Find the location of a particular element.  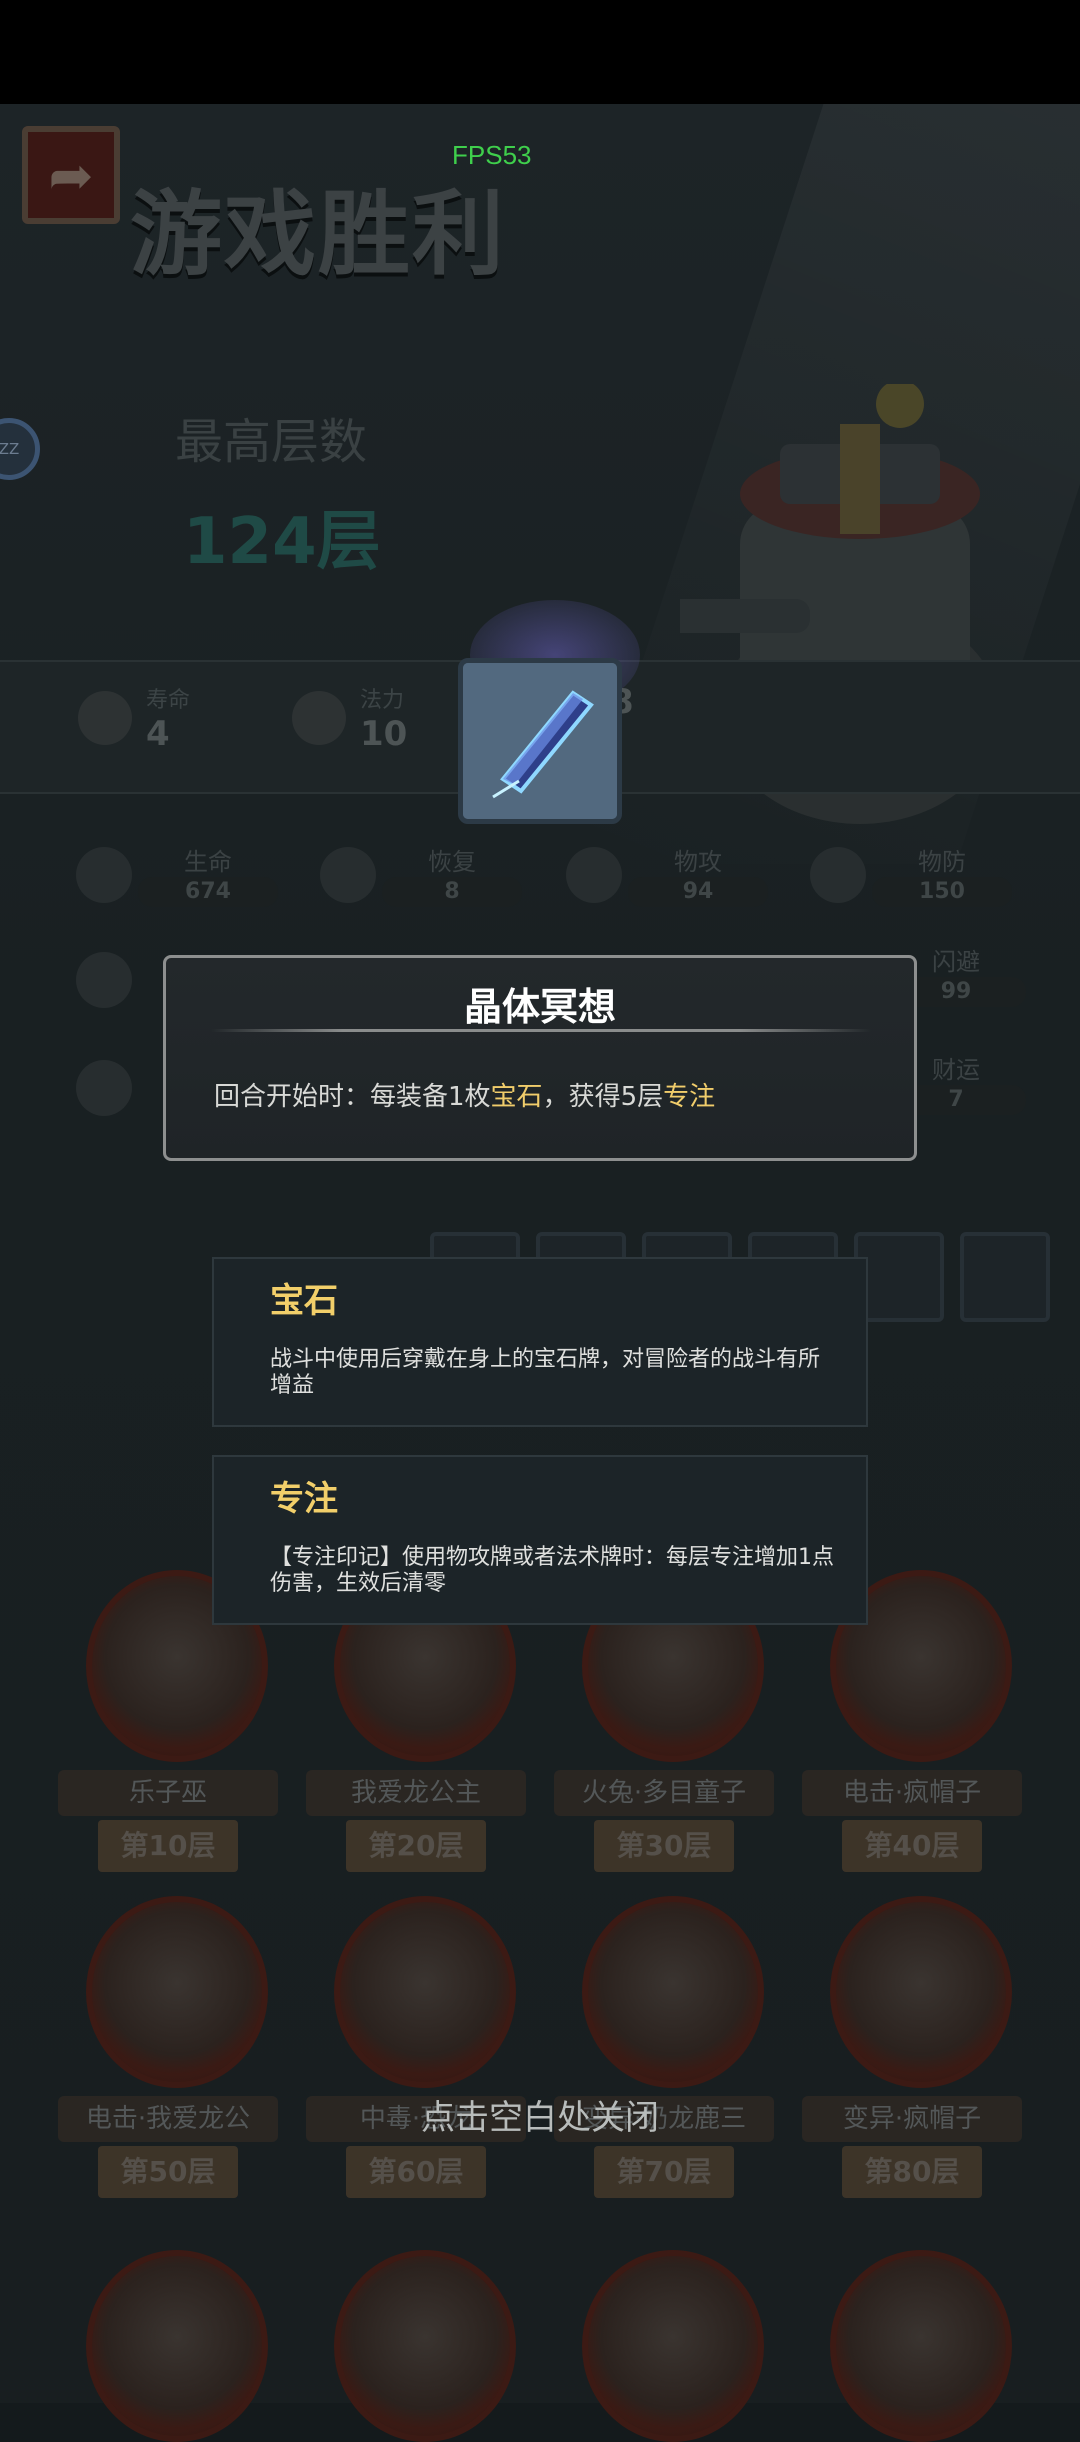

attr-regen: 恢复 8 is located at coordinates (421, 874).